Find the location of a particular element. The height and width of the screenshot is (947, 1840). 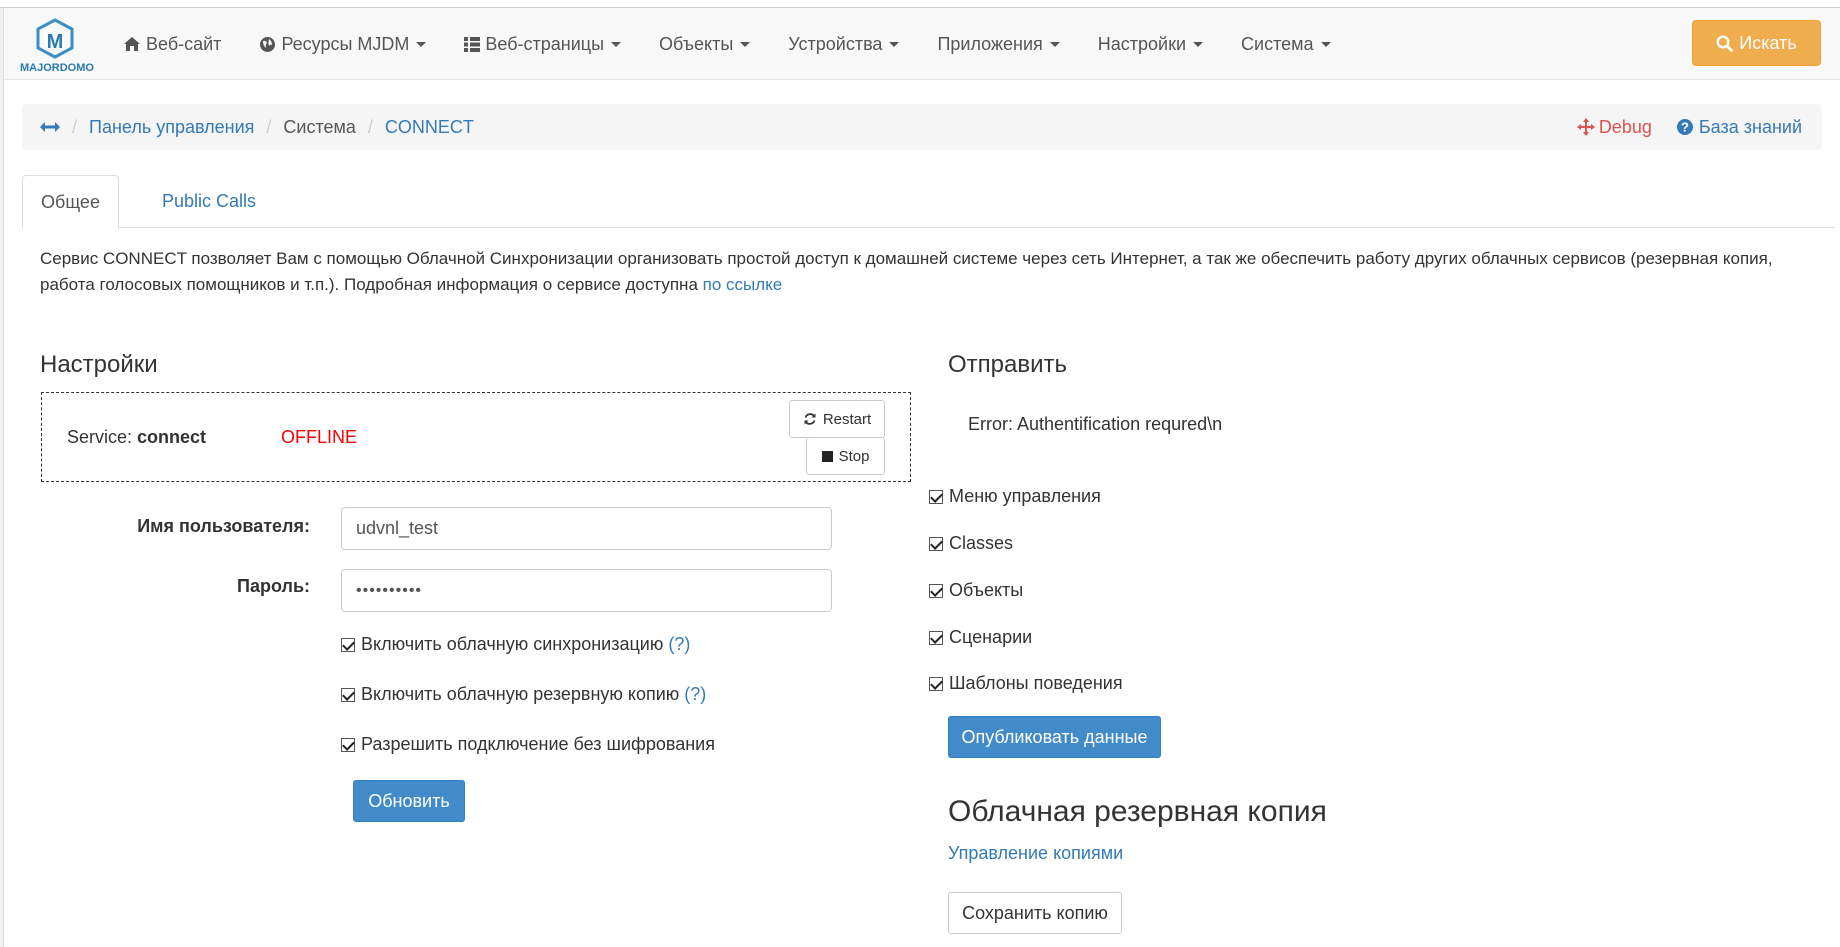

nav-item-web-pages: Веб-страницы is located at coordinates (542, 44).